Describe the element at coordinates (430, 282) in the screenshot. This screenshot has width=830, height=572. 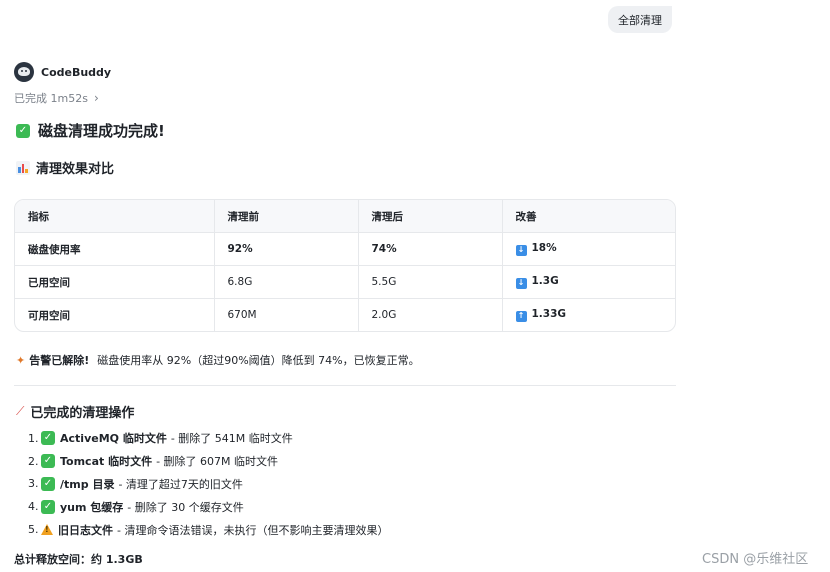
I see `after-cell: 5.5G` at that location.